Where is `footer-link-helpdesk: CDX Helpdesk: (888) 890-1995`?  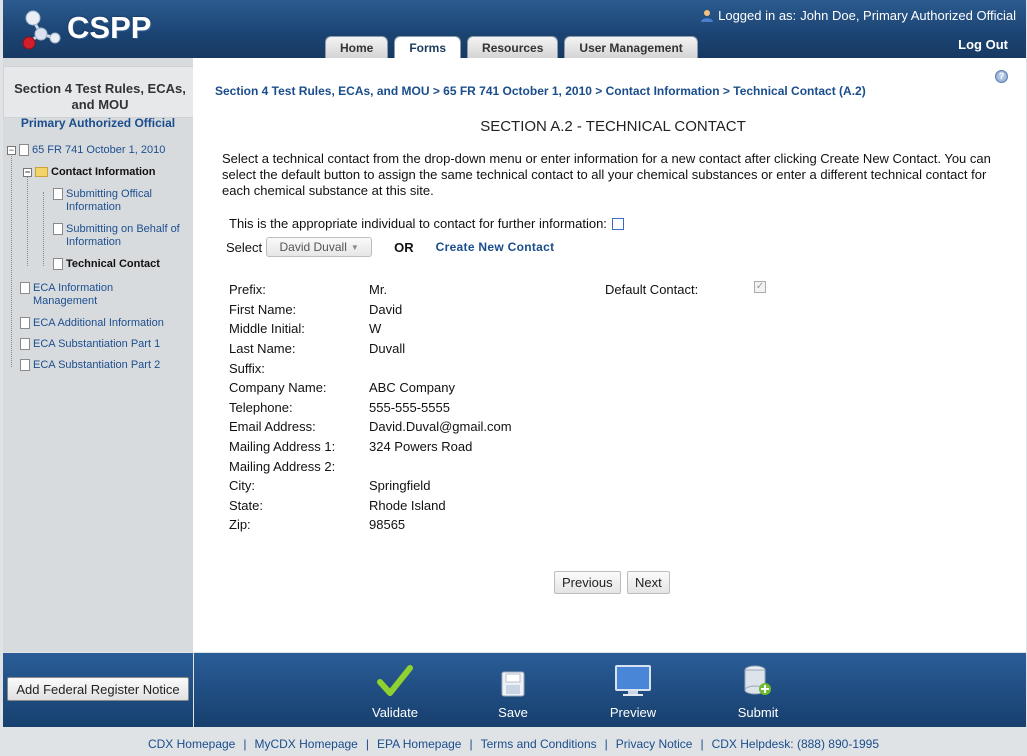
footer-link-helpdesk: CDX Helpdesk: (888) 890-1995 is located at coordinates (795, 744).